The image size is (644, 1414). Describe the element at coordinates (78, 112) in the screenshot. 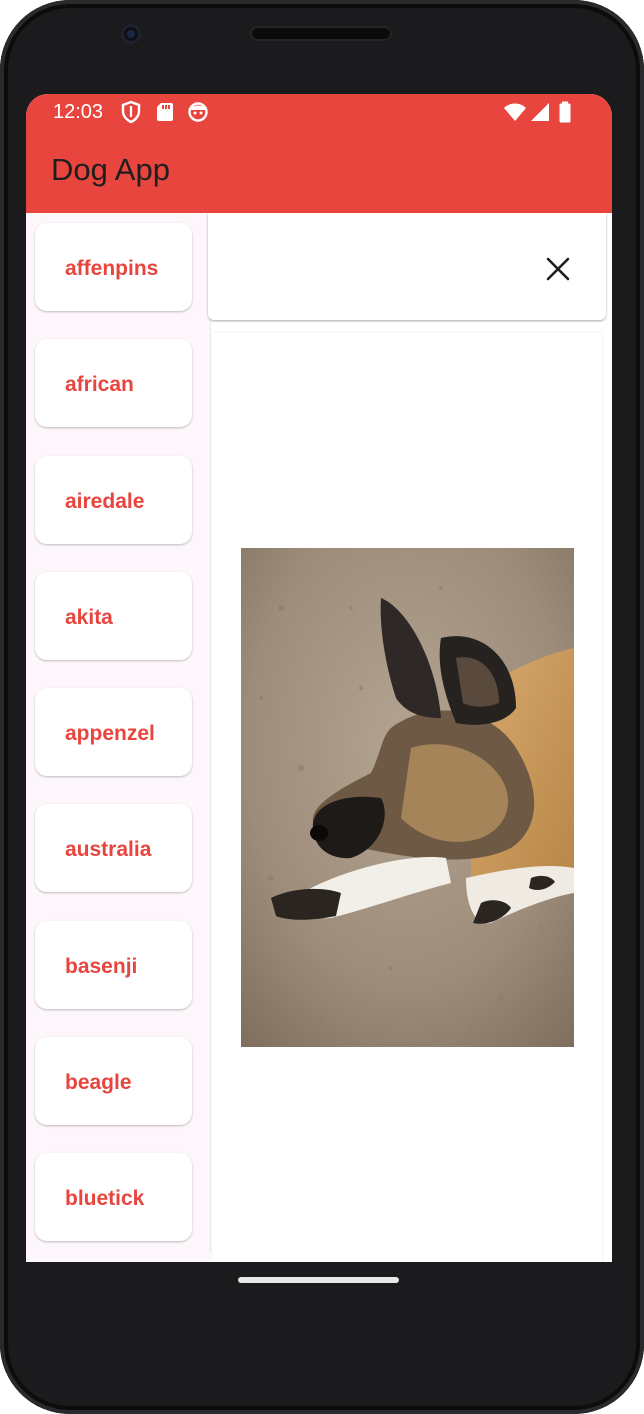

I see `status-time: 12:03` at that location.